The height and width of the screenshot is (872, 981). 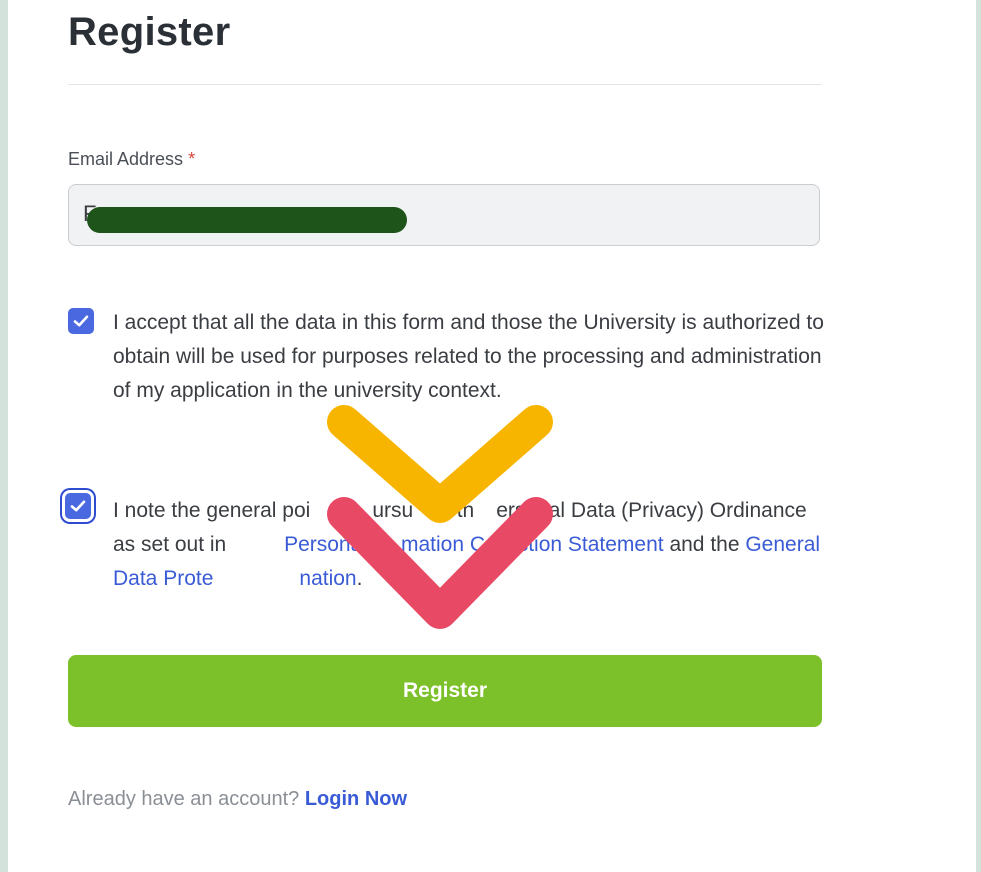 What do you see at coordinates (126, 159) in the screenshot?
I see `email-label-text: Email Address` at bounding box center [126, 159].